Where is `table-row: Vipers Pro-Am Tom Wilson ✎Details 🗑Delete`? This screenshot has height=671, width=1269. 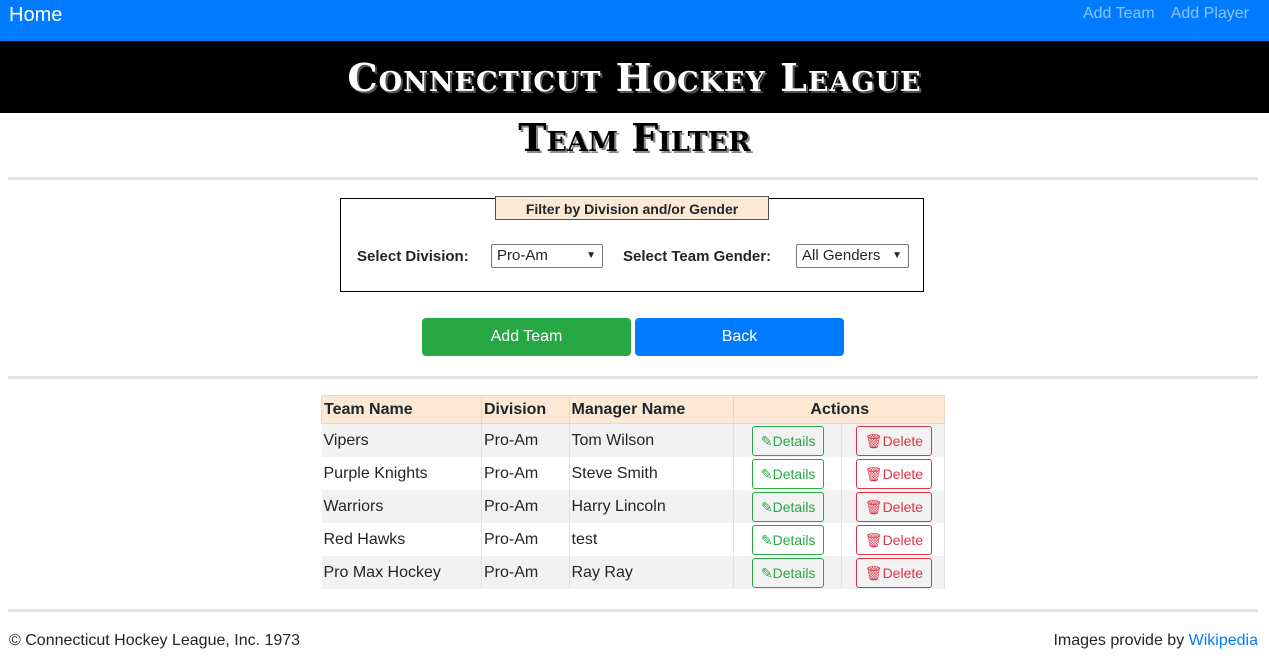 table-row: Vipers Pro-Am Tom Wilson ✎Details 🗑Delete is located at coordinates (633, 440).